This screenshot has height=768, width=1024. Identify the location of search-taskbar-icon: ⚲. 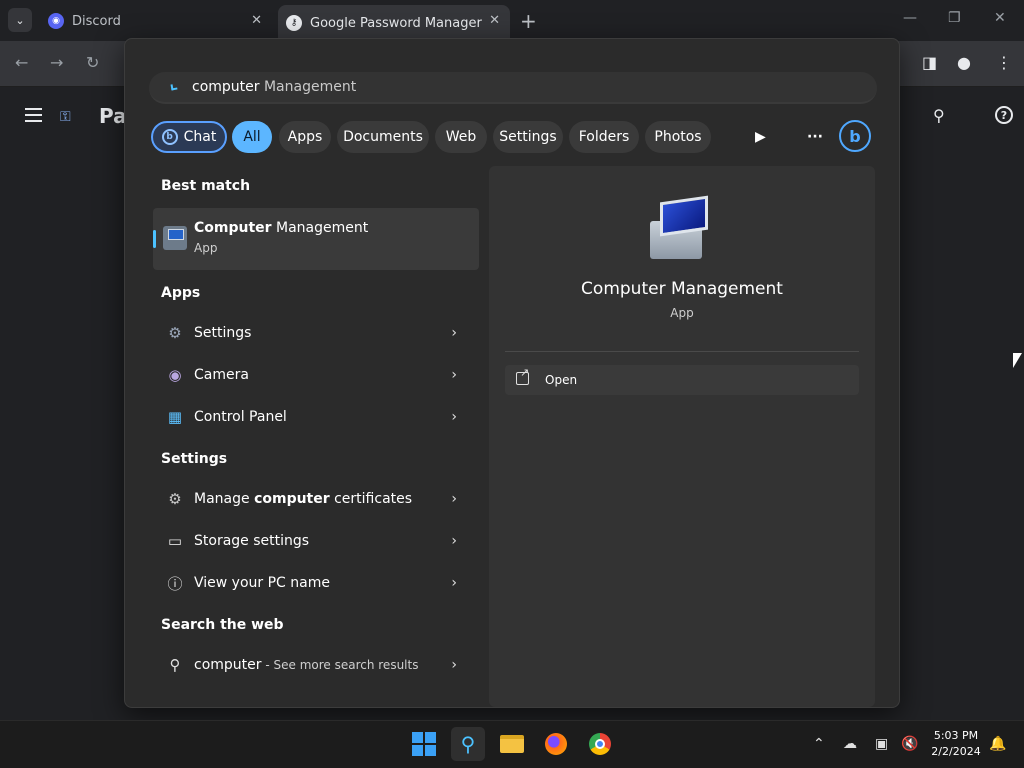
(468, 744).